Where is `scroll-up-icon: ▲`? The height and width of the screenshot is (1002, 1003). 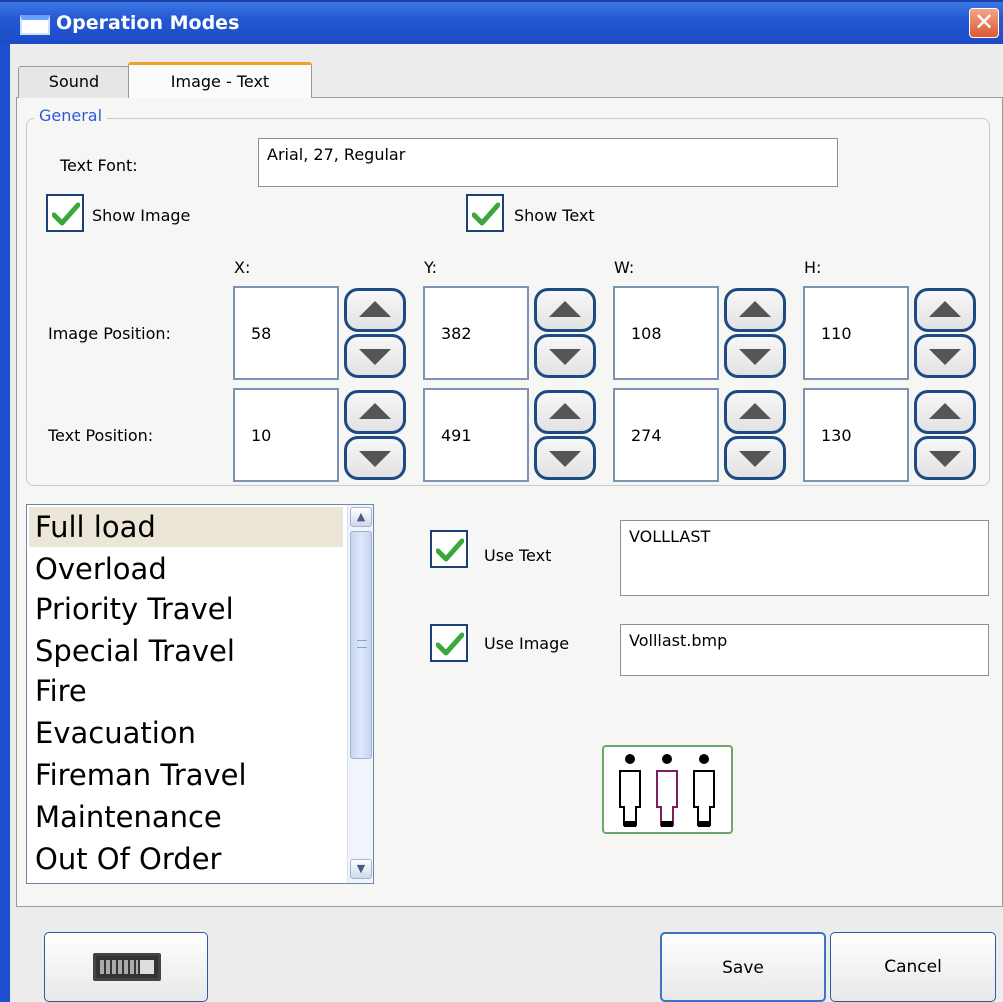 scroll-up-icon: ▲ is located at coordinates (361, 517).